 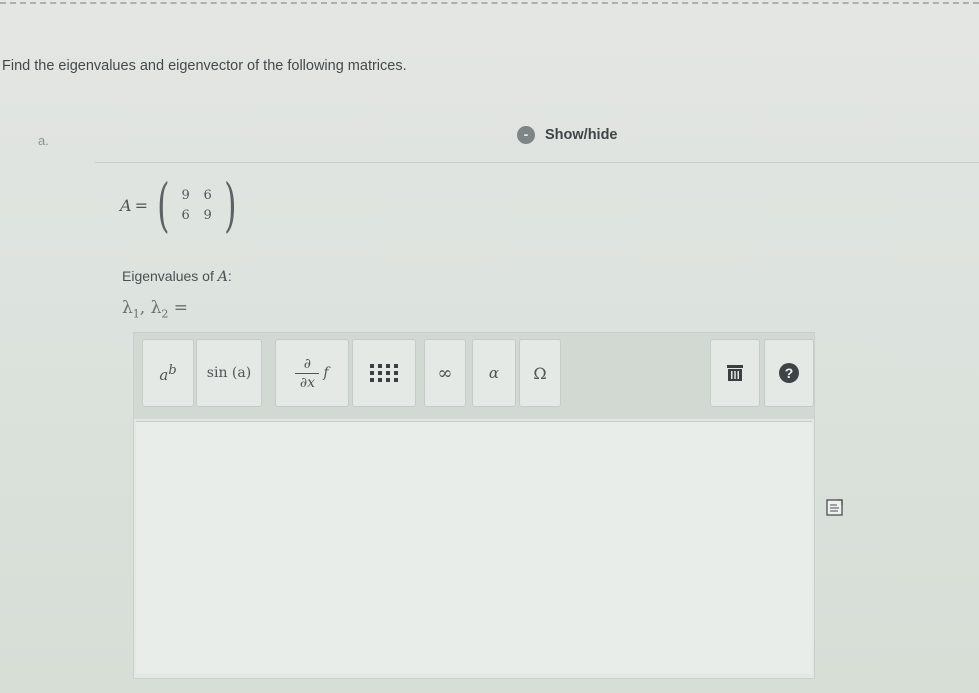 I want to click on top-dashed-border, so click(x=489, y=3).